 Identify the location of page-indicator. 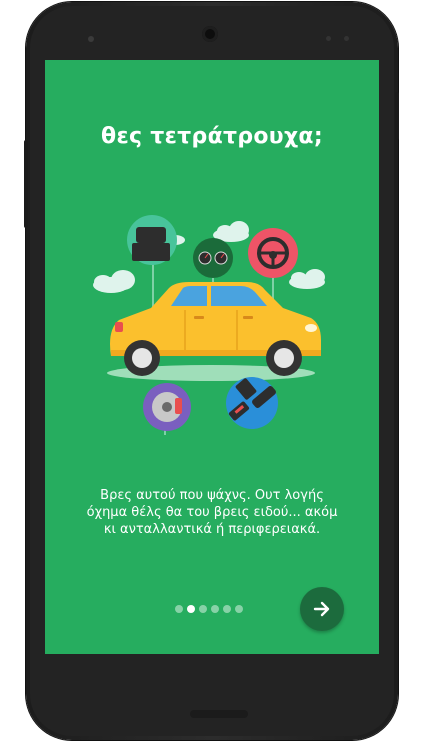
(209, 609).